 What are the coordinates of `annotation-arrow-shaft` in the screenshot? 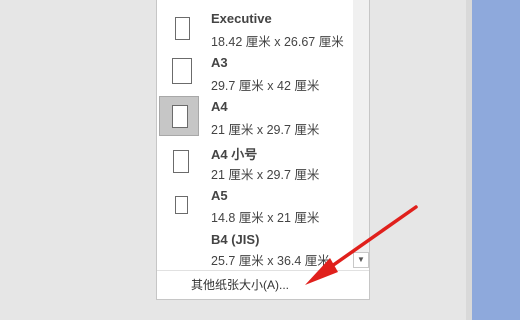 It's located at (369, 240).